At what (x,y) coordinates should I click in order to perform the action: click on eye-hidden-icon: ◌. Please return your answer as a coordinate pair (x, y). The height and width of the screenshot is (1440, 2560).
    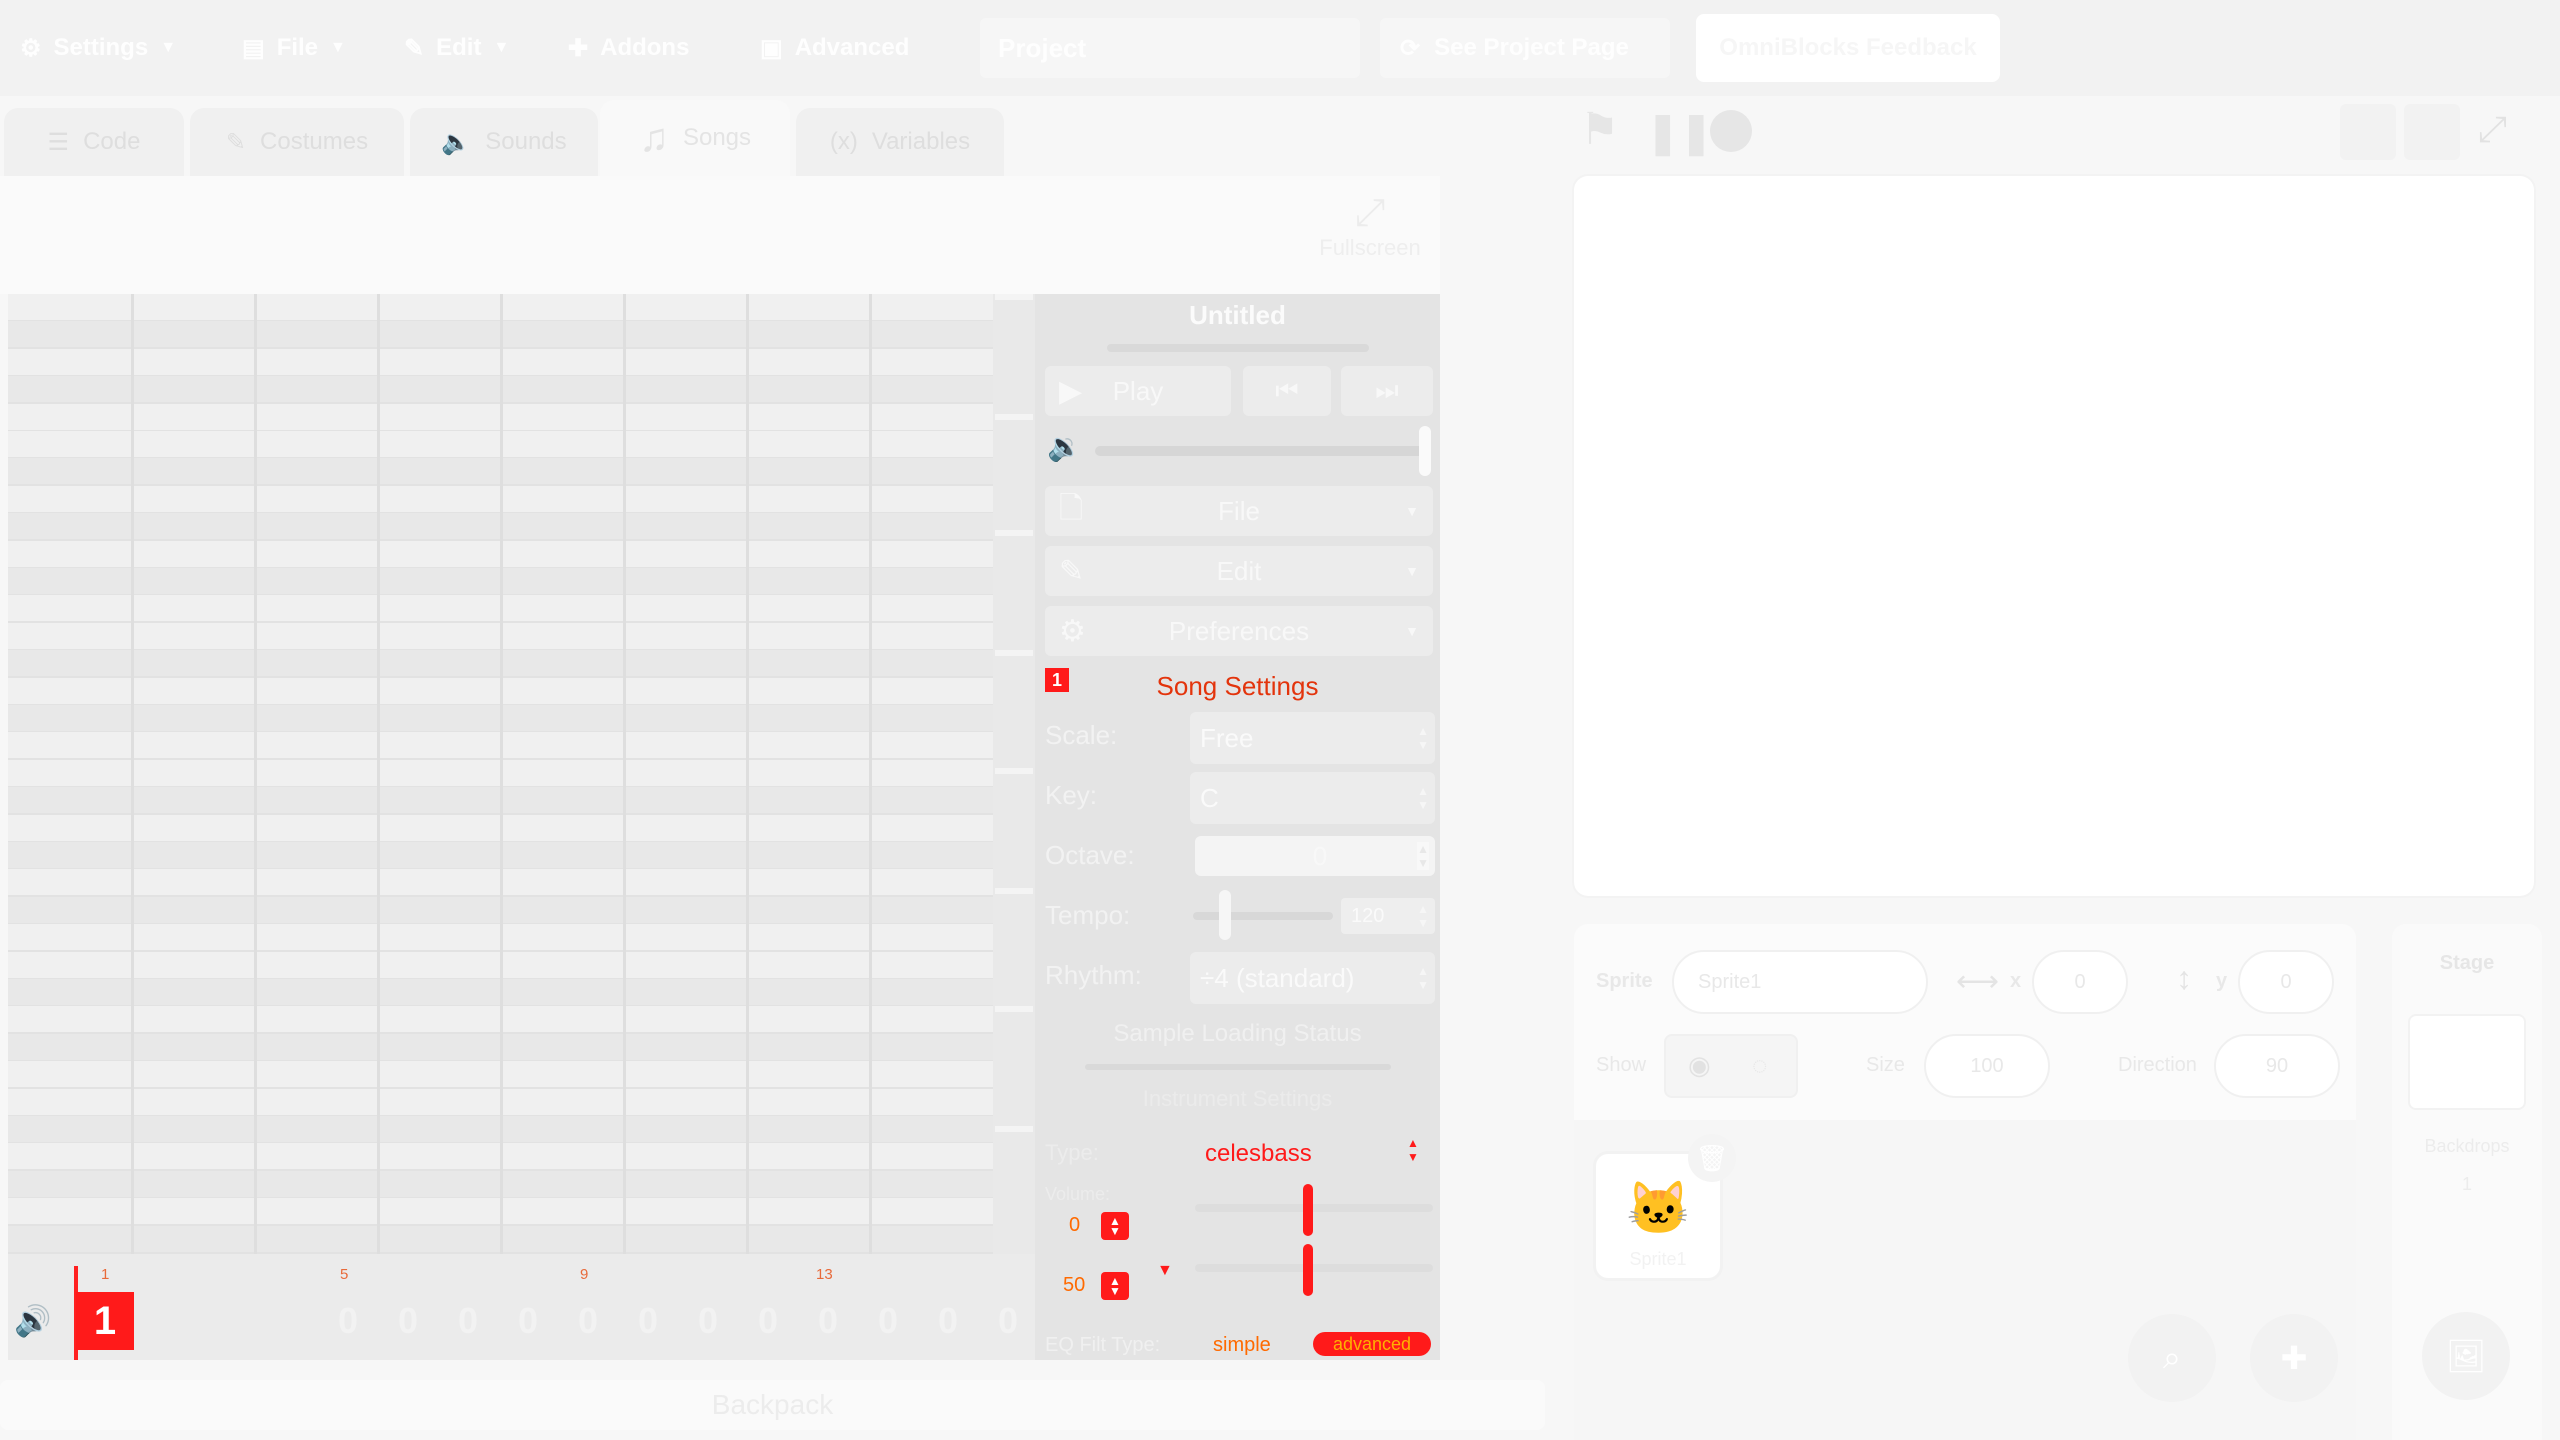
    Looking at the image, I should click on (1759, 1065).